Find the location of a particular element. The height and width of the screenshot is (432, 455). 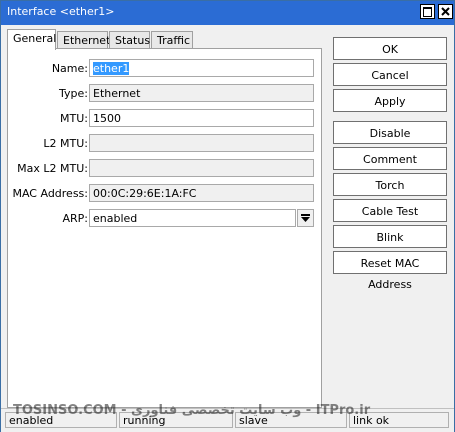

mac-address-field: 00:0C:29:6E:1A:FC is located at coordinates (201, 193).